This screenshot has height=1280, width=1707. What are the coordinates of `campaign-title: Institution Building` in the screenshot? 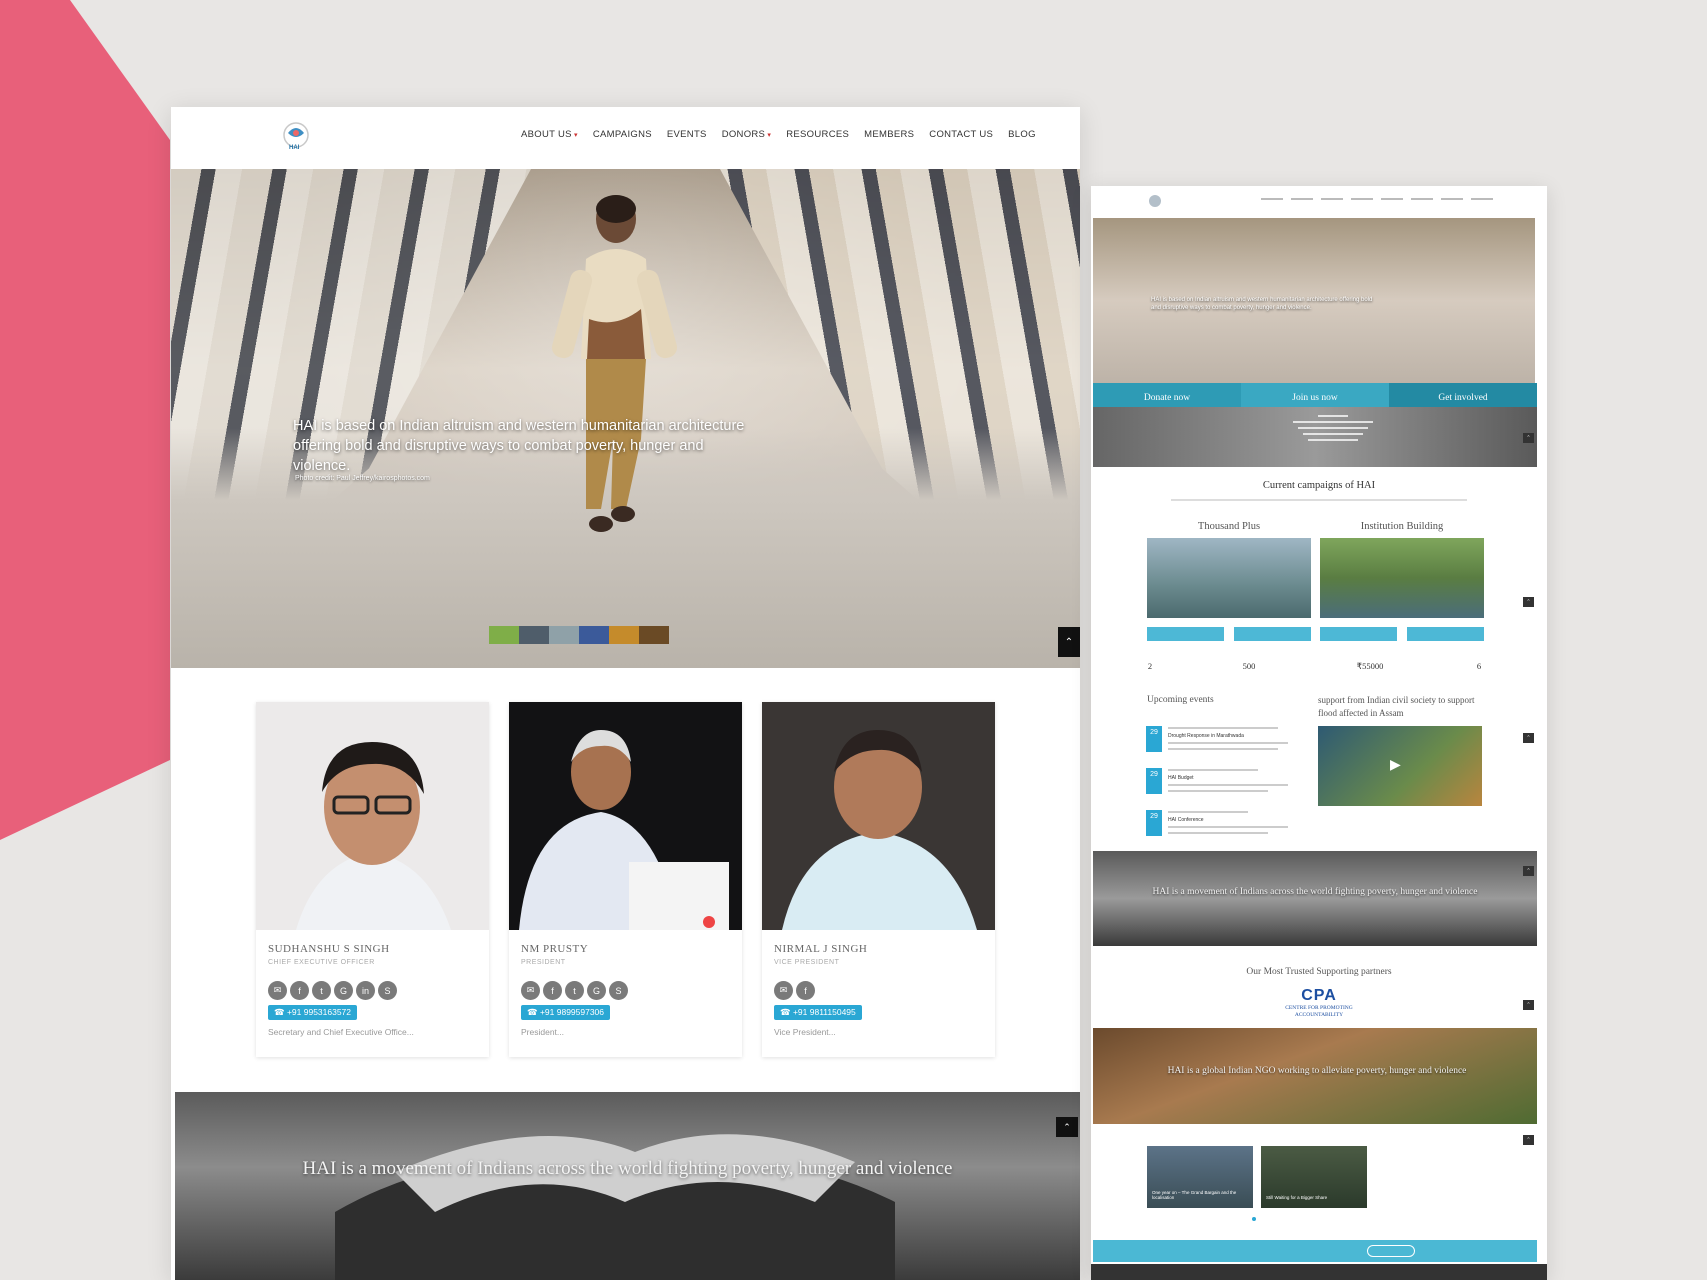 It's located at (1402, 526).